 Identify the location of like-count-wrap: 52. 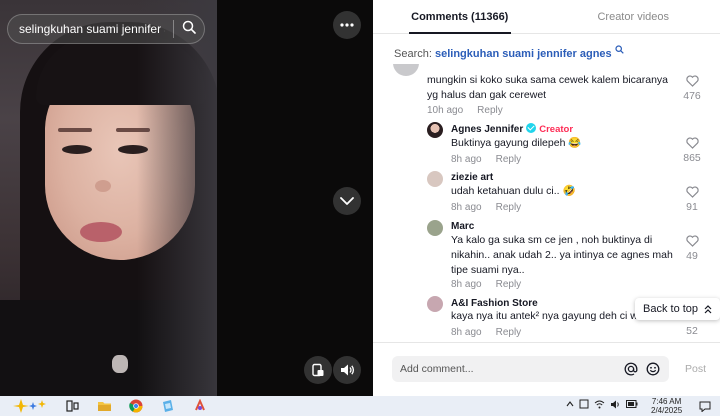
(692, 331).